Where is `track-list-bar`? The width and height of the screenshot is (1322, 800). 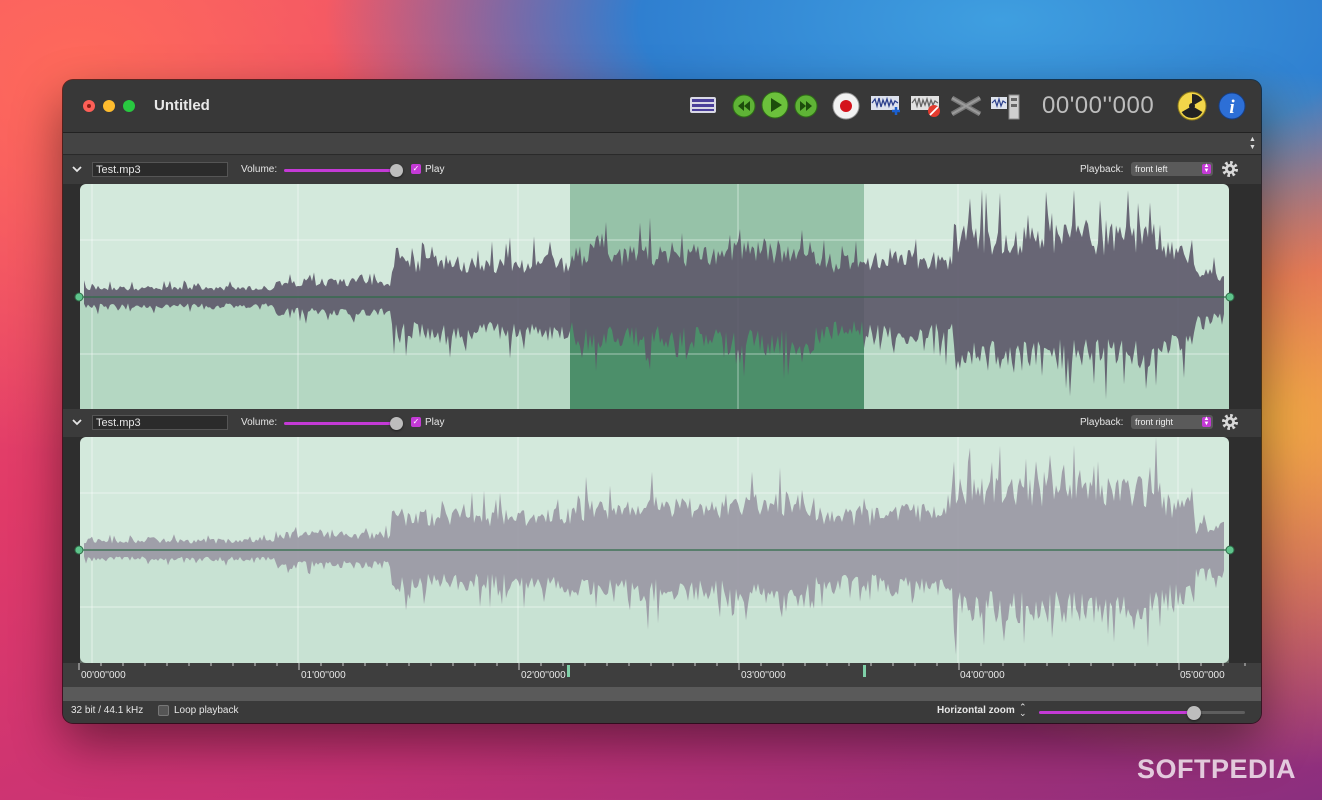
track-list-bar is located at coordinates (662, 144).